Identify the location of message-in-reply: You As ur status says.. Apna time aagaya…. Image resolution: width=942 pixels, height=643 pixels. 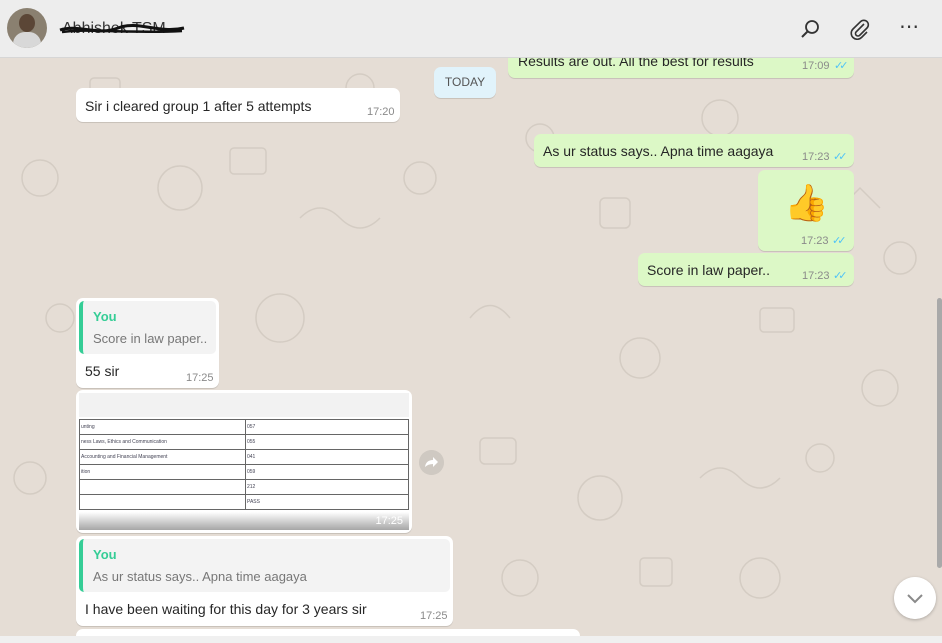
(264, 581).